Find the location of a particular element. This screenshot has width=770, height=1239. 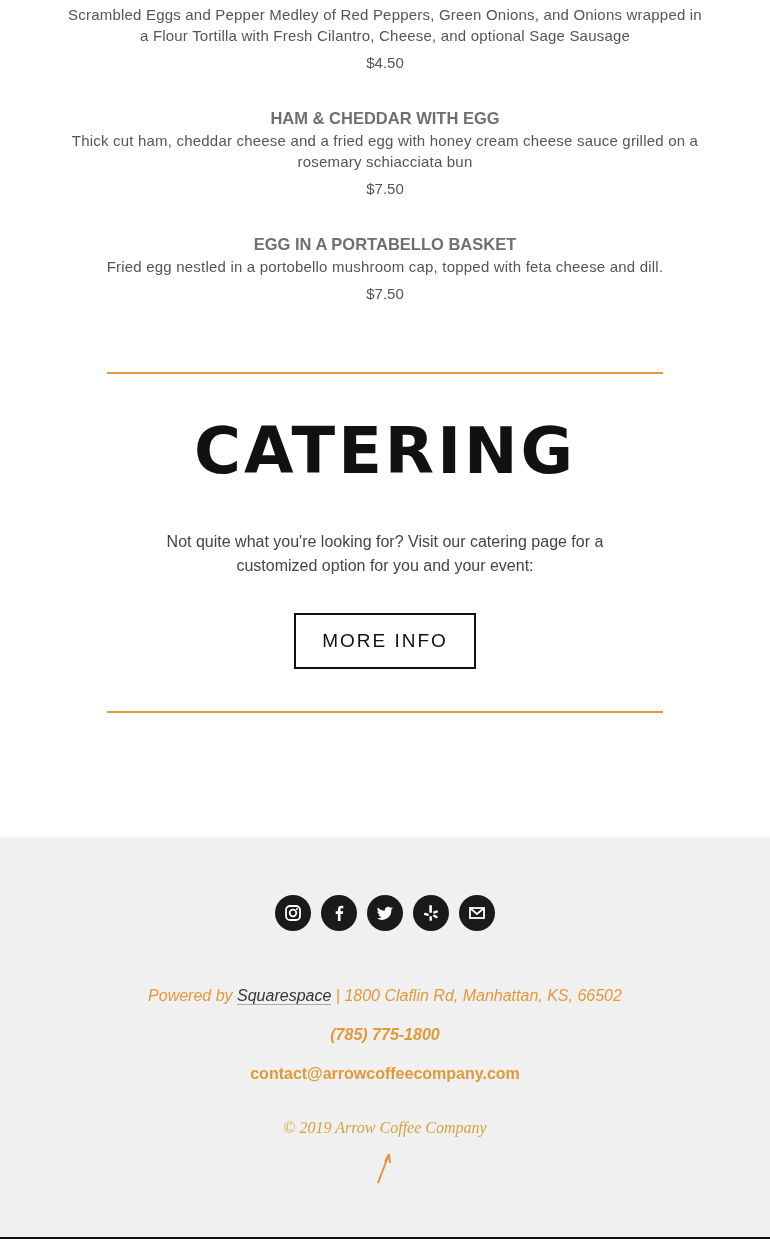

instagram-icon is located at coordinates (293, 913).